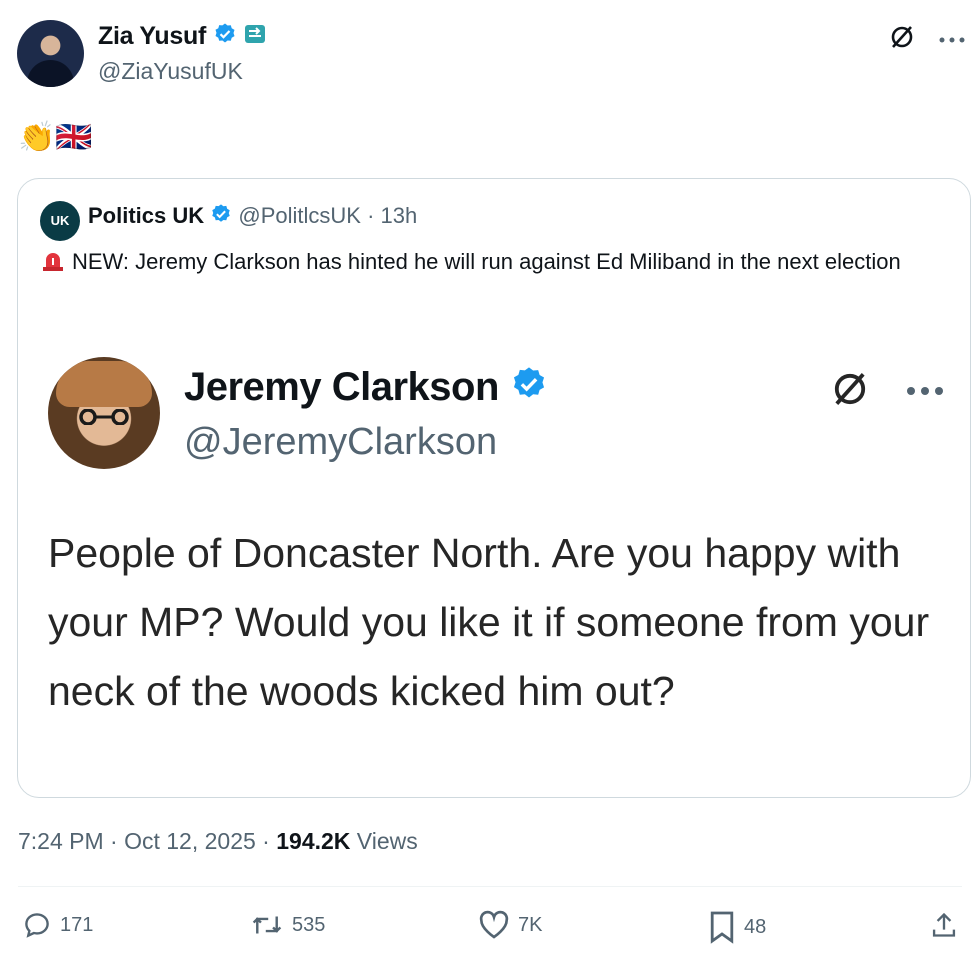 The width and height of the screenshot is (980, 968). What do you see at coordinates (313, 841) in the screenshot?
I see `views-count: 194.2K` at bounding box center [313, 841].